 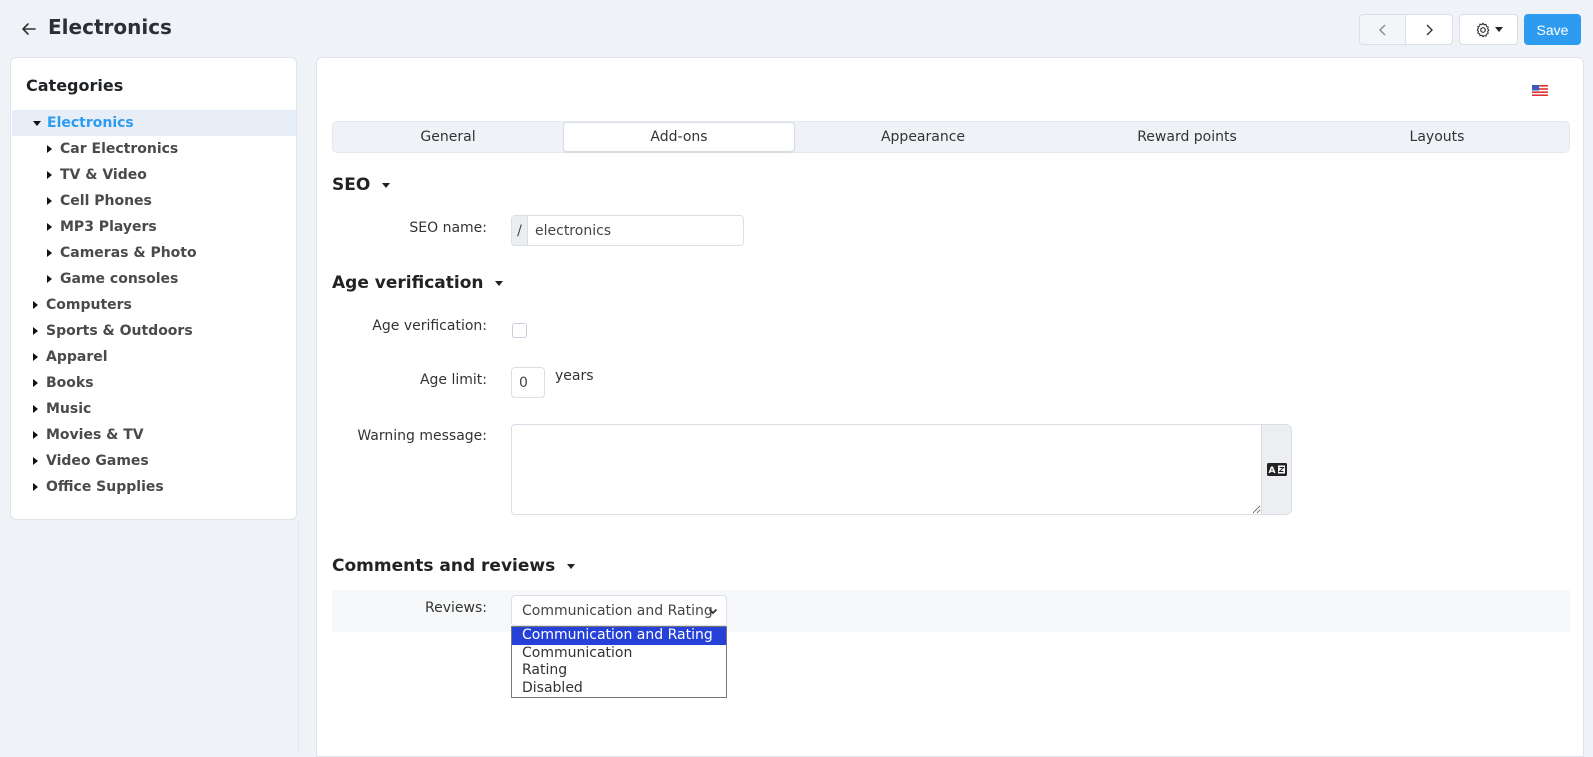 What do you see at coordinates (619, 671) in the screenshot?
I see `reviews-option: Rating` at bounding box center [619, 671].